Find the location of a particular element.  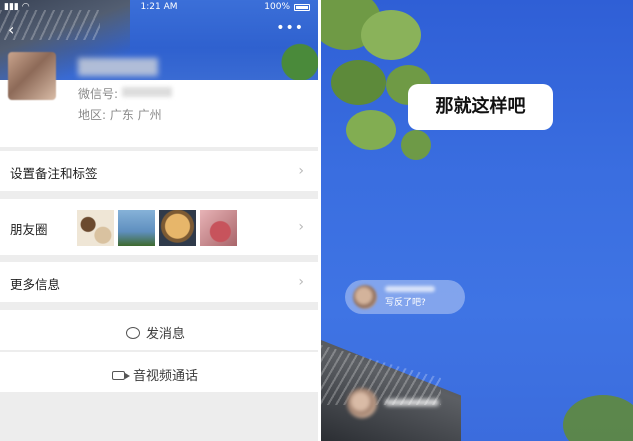

av-call-button: 音视频通话 is located at coordinates (159, 372).